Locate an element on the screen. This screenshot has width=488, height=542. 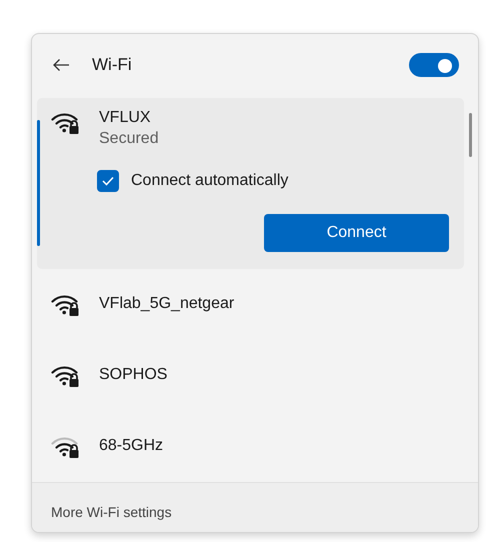
back-arrow-icon is located at coordinates (61, 65).